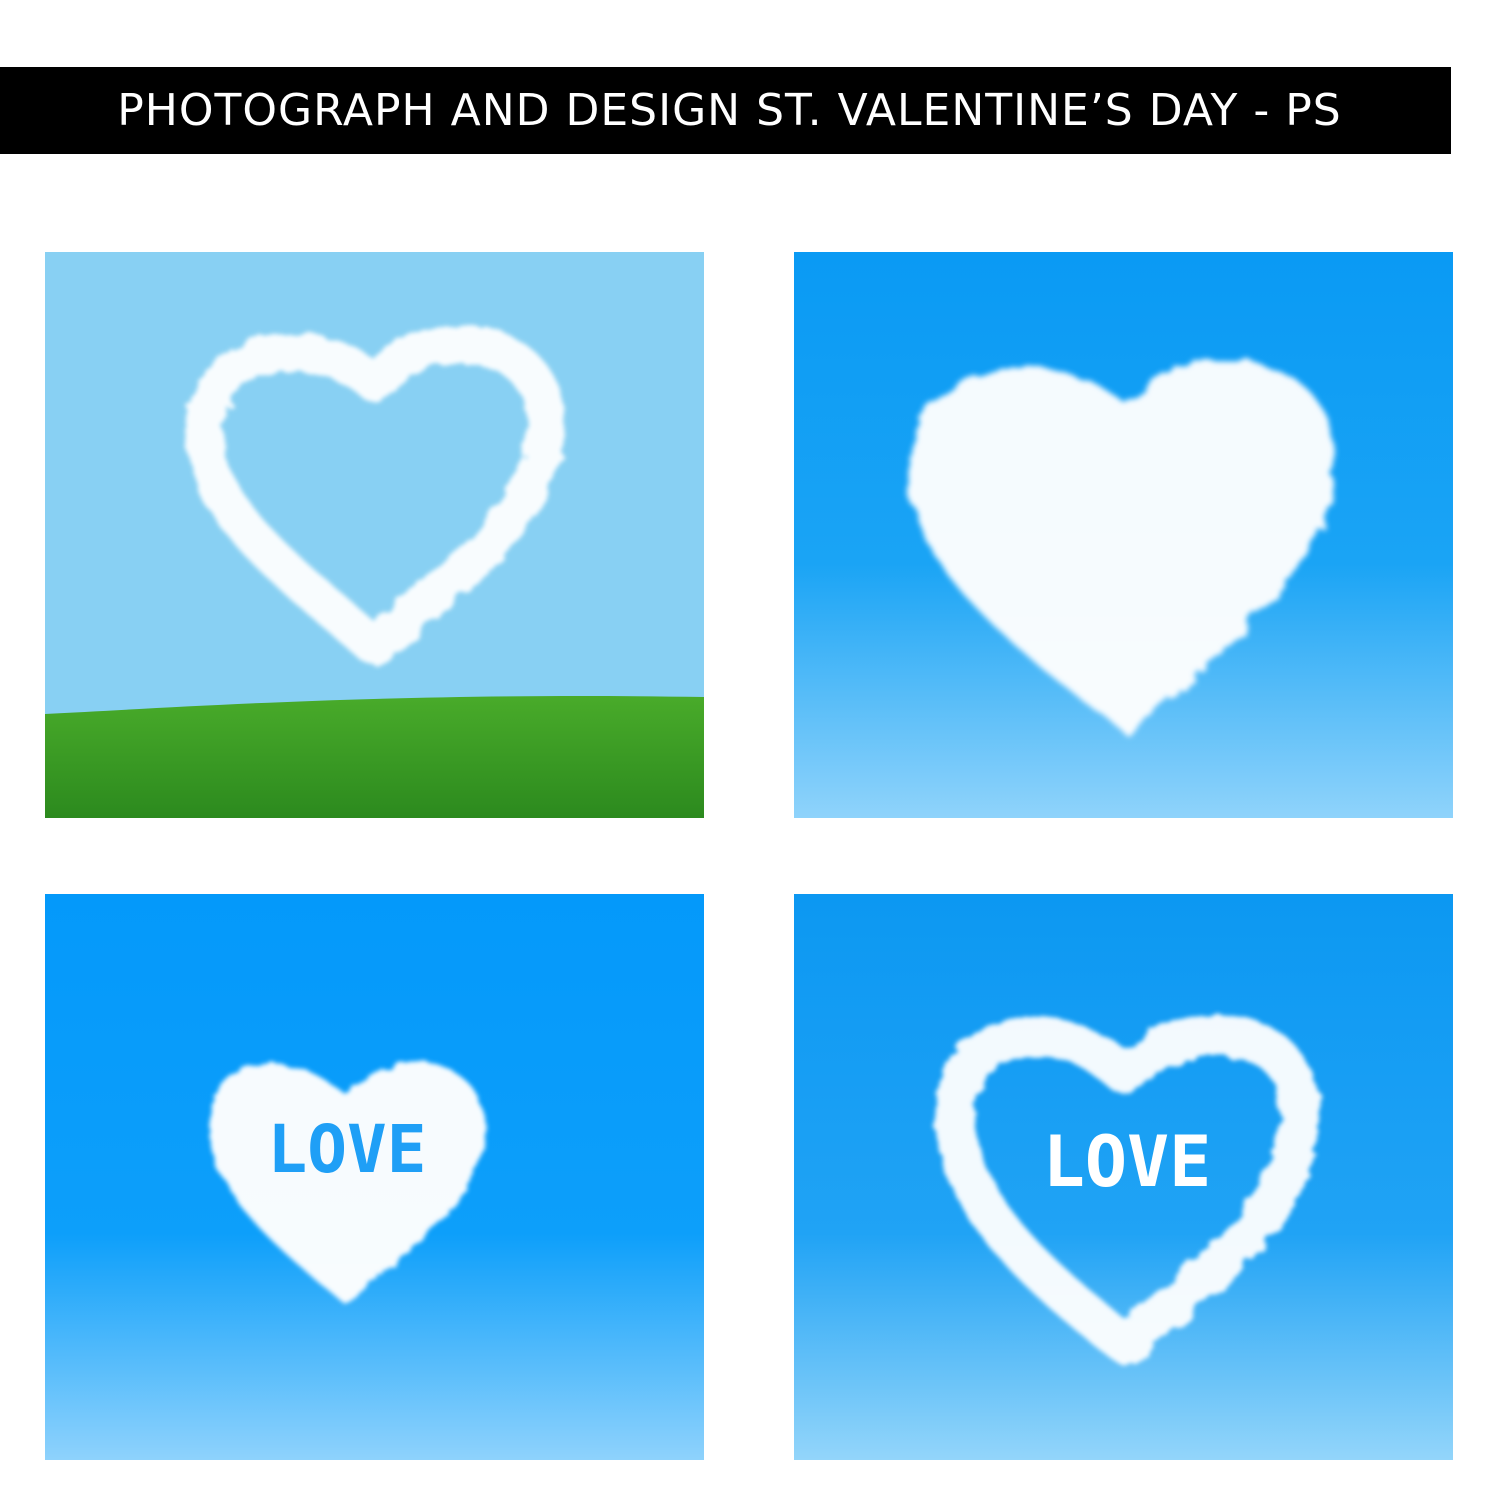 The width and height of the screenshot is (1500, 1500). What do you see at coordinates (375, 495) in the screenshot?
I see `cloud-heart-outline` at bounding box center [375, 495].